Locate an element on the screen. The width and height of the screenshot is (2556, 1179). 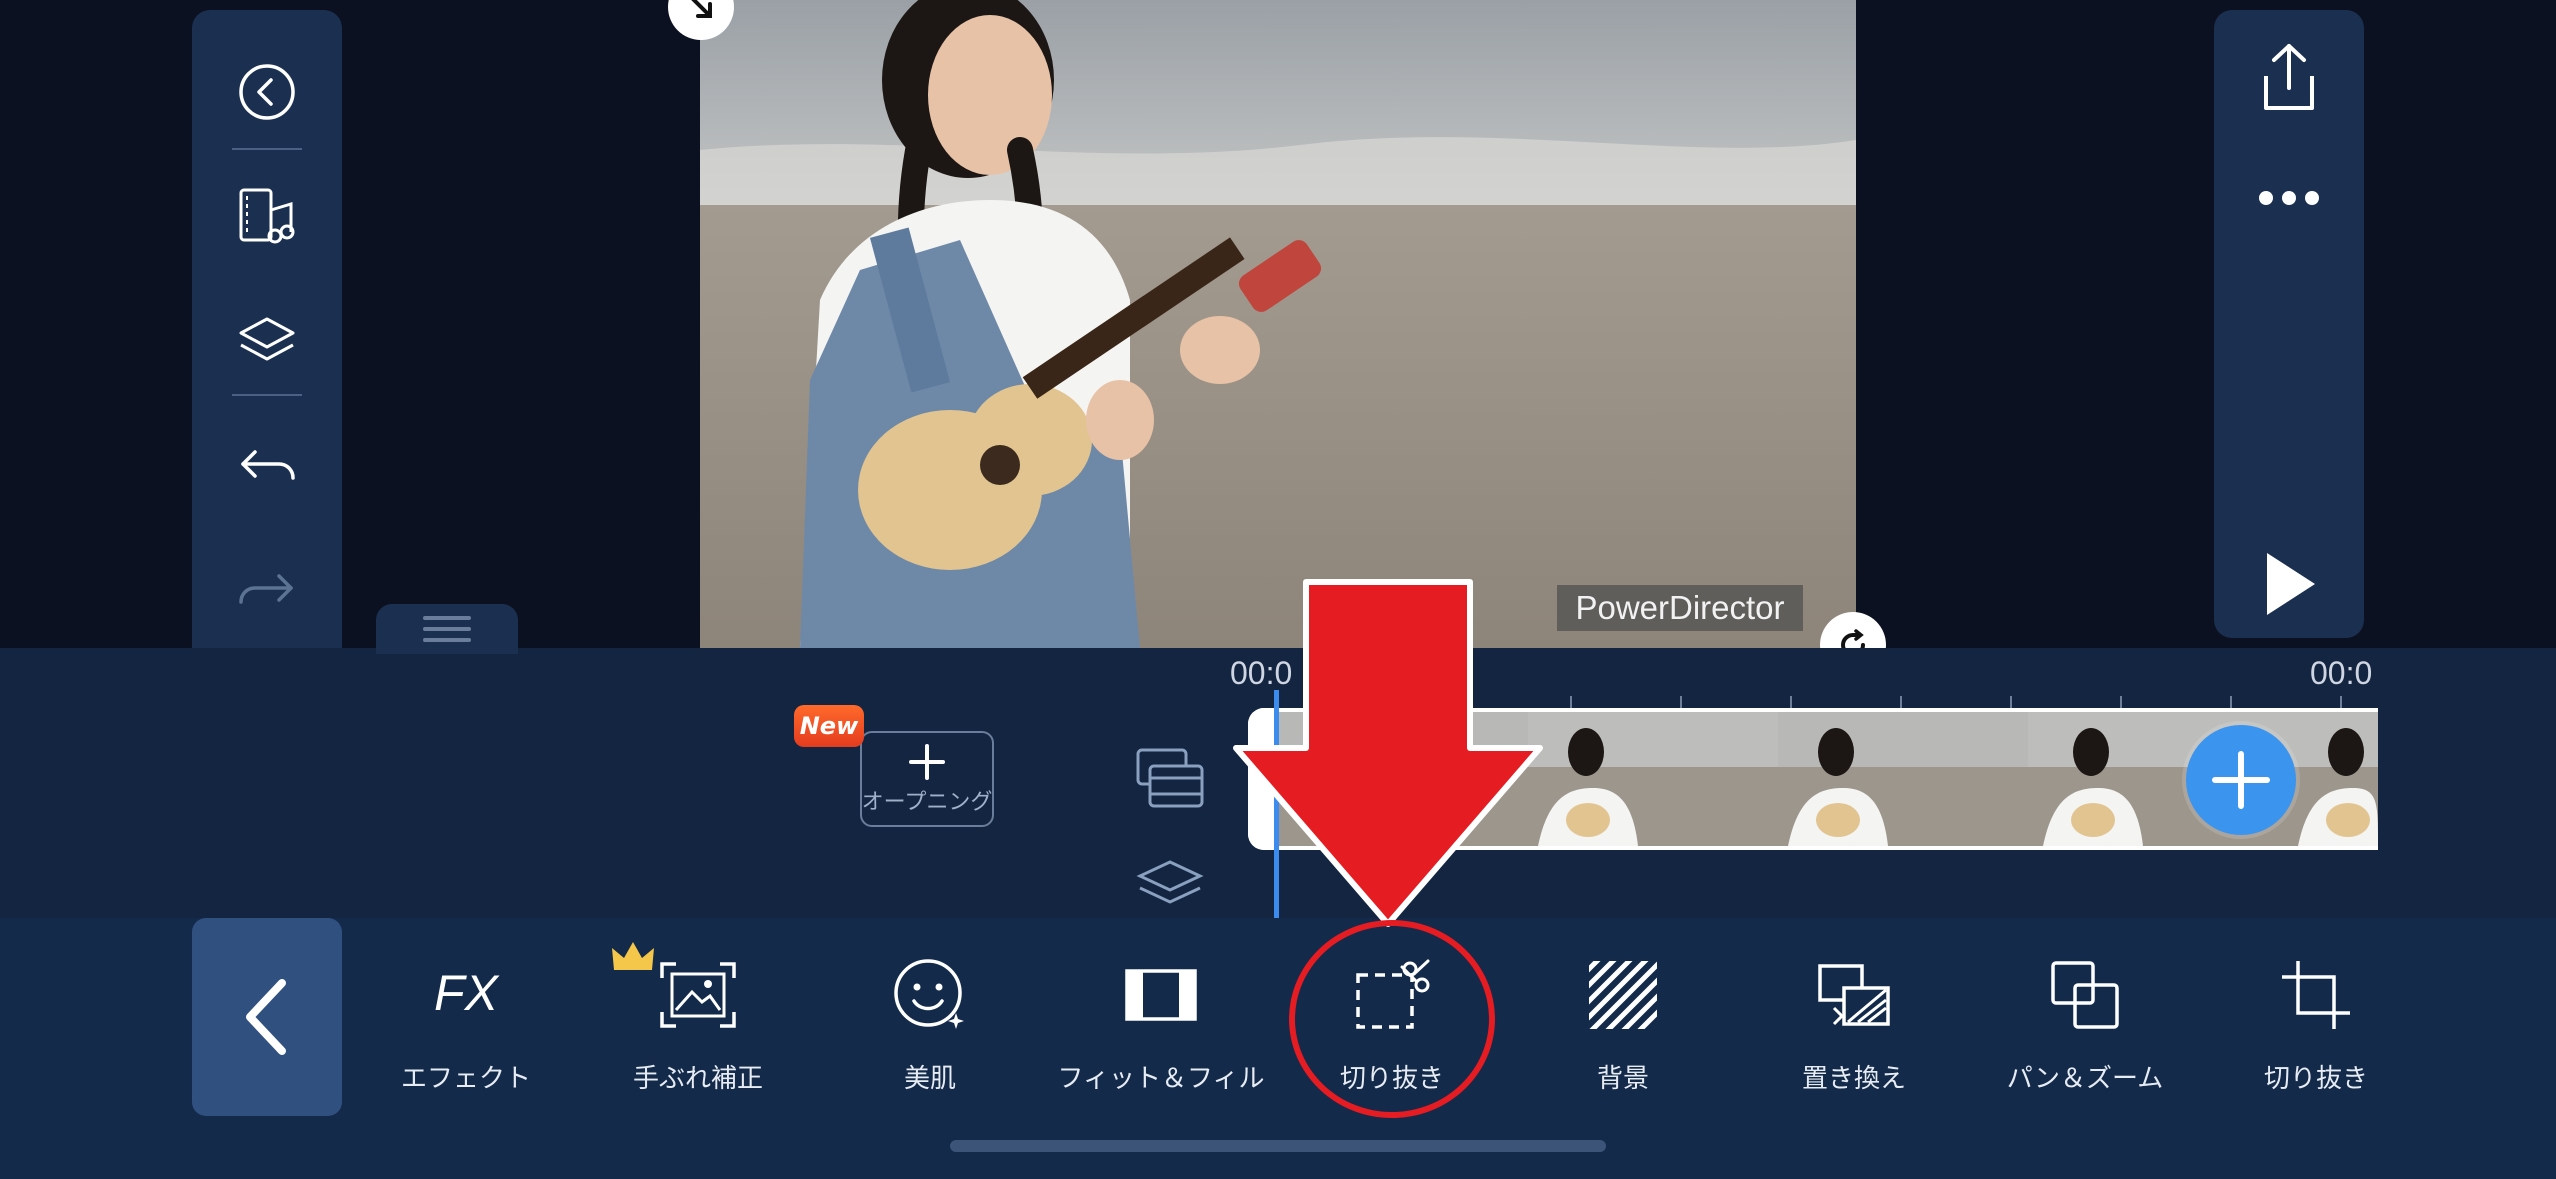
crop-icon is located at coordinates (2316, 995).